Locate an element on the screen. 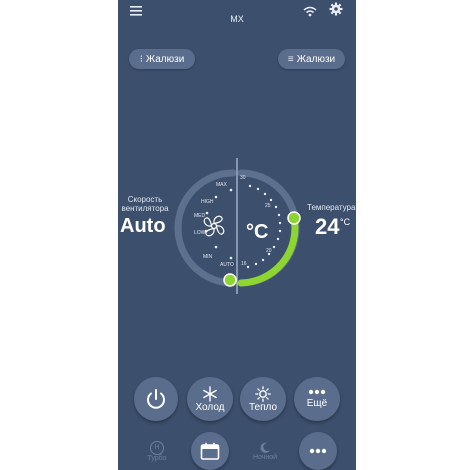  temperature-value: 24 is located at coordinates (327, 226).